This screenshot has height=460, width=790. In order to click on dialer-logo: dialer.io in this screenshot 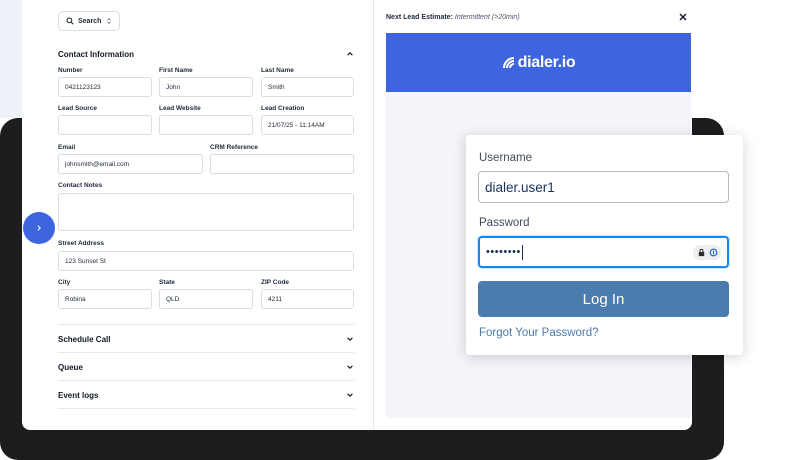, I will do `click(539, 63)`.